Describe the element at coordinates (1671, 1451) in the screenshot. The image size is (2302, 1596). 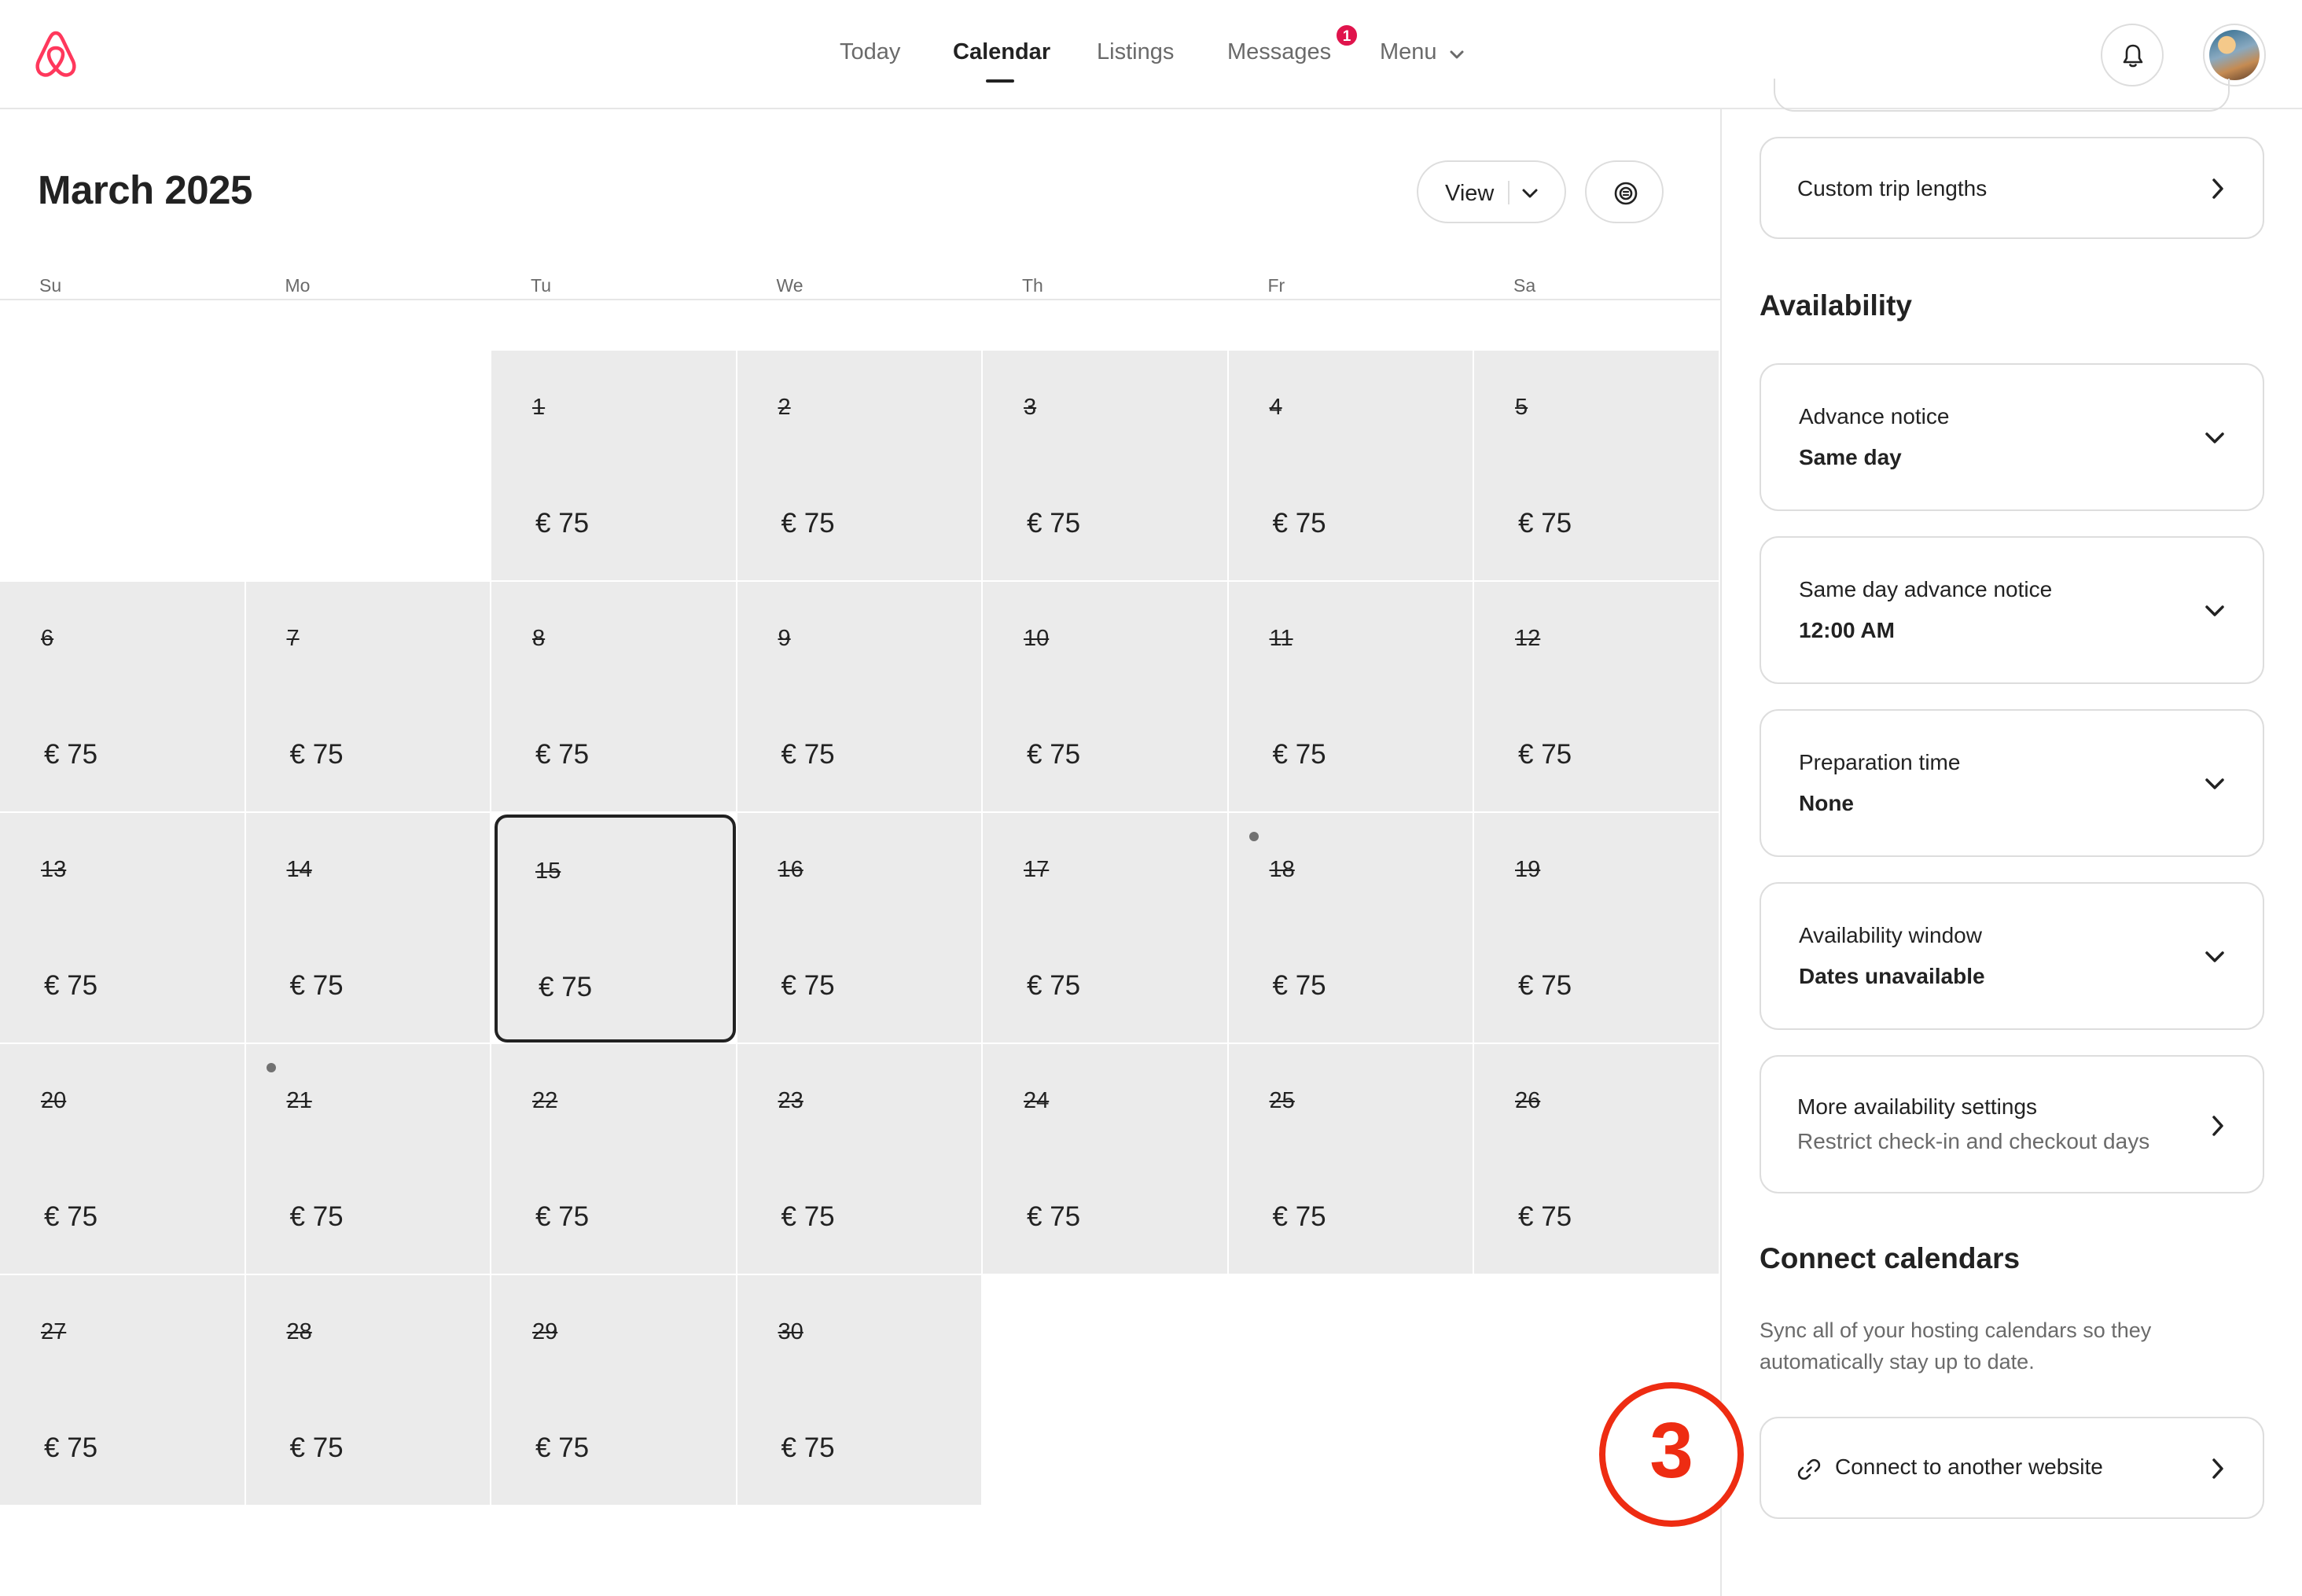
I see `step-number: 3` at that location.